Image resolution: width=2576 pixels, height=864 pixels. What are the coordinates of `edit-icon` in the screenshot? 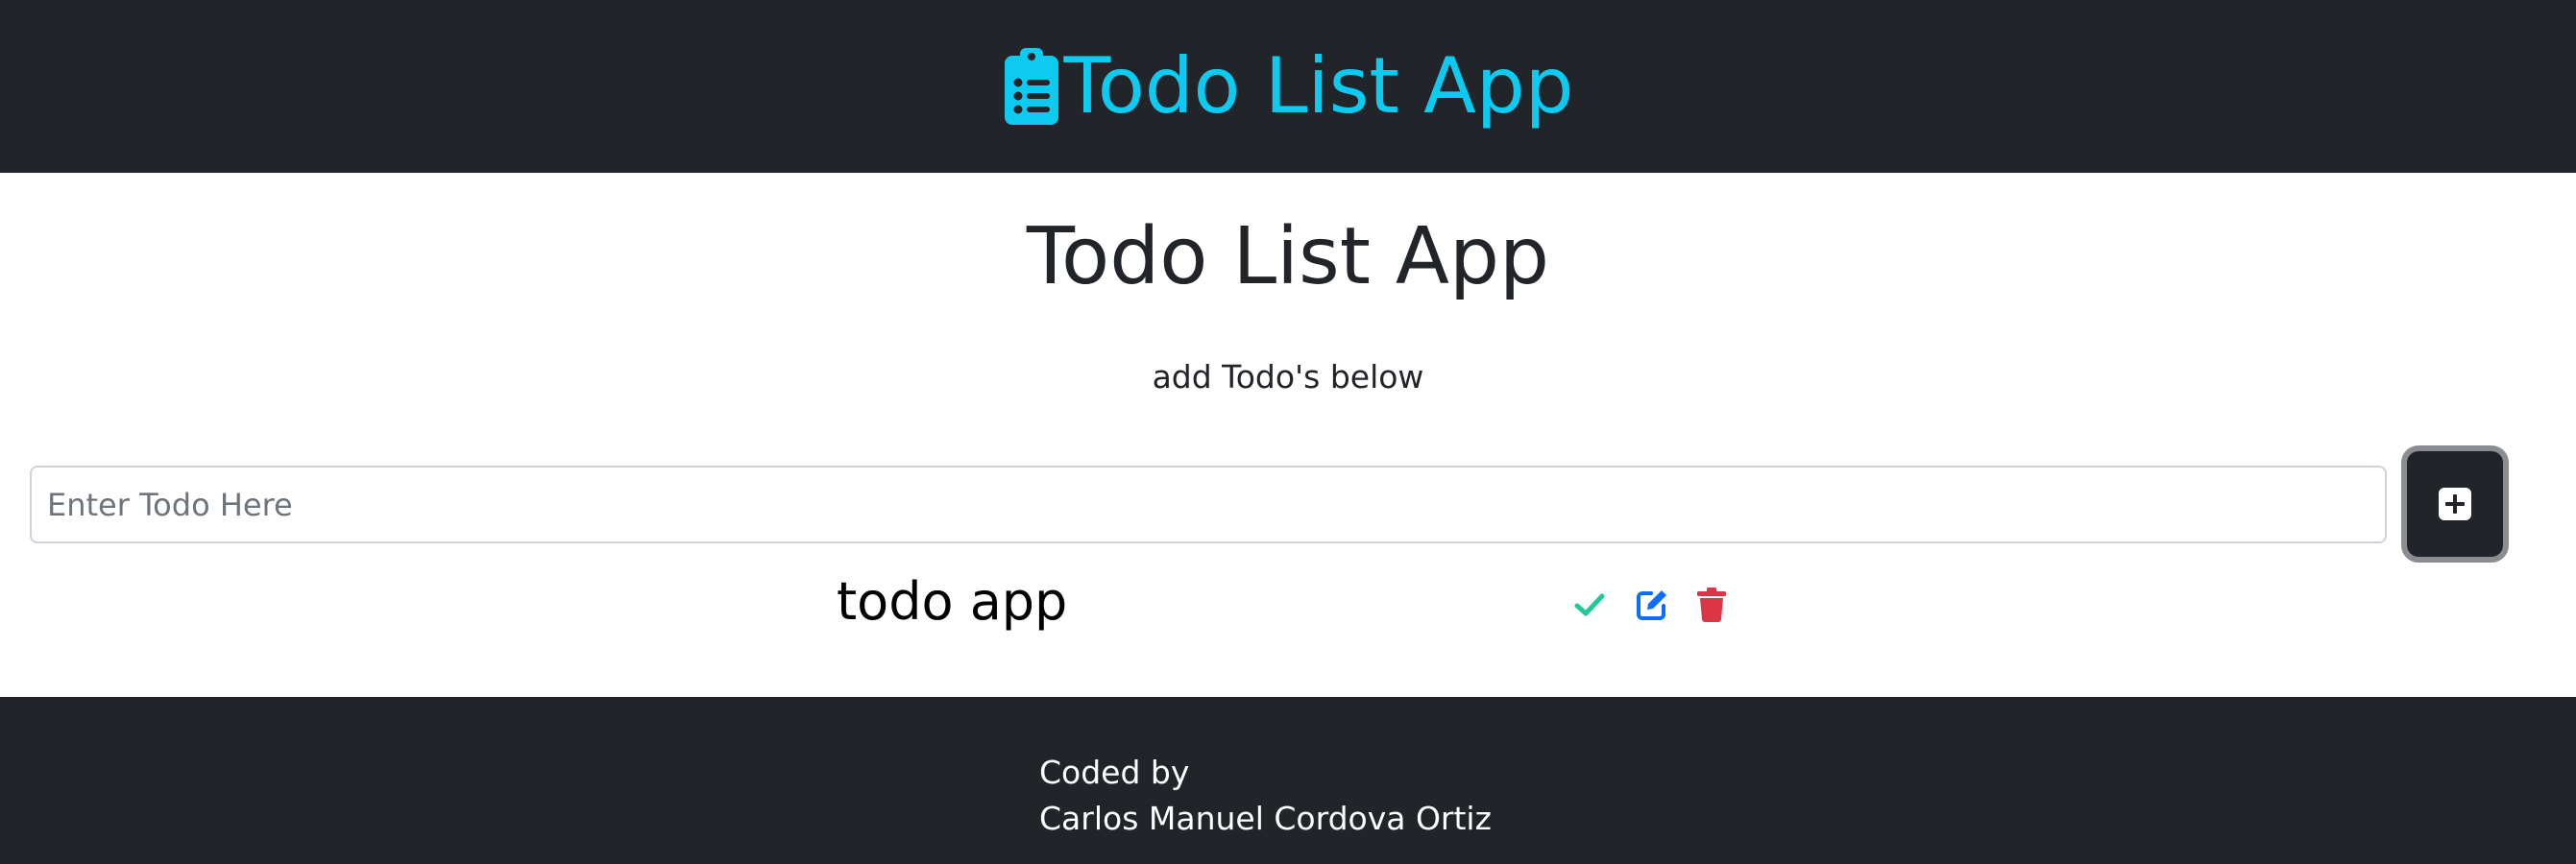 It's located at (1652, 604).